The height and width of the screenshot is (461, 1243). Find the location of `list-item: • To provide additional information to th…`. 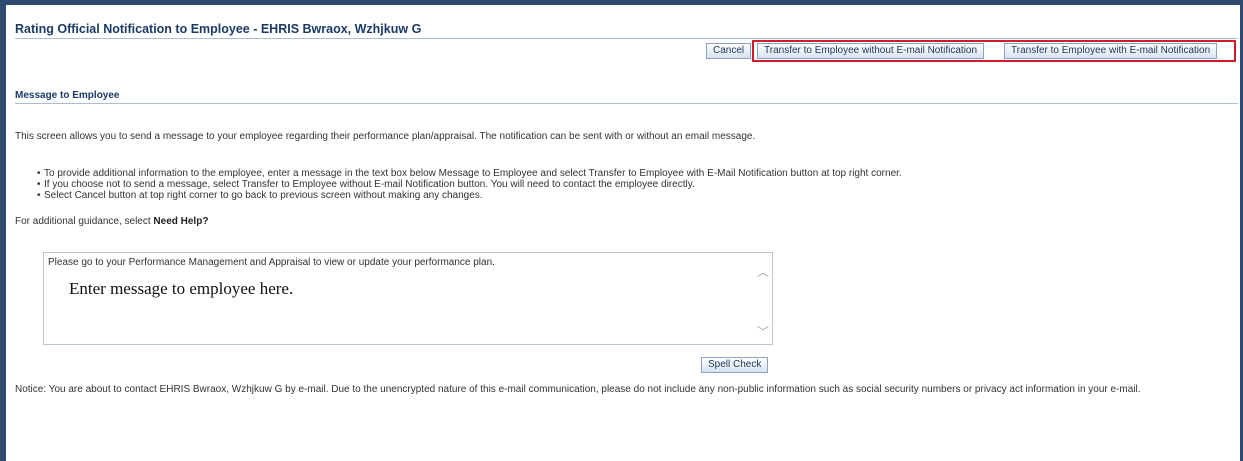

list-item: • To provide additional information to th… is located at coordinates (469, 173).